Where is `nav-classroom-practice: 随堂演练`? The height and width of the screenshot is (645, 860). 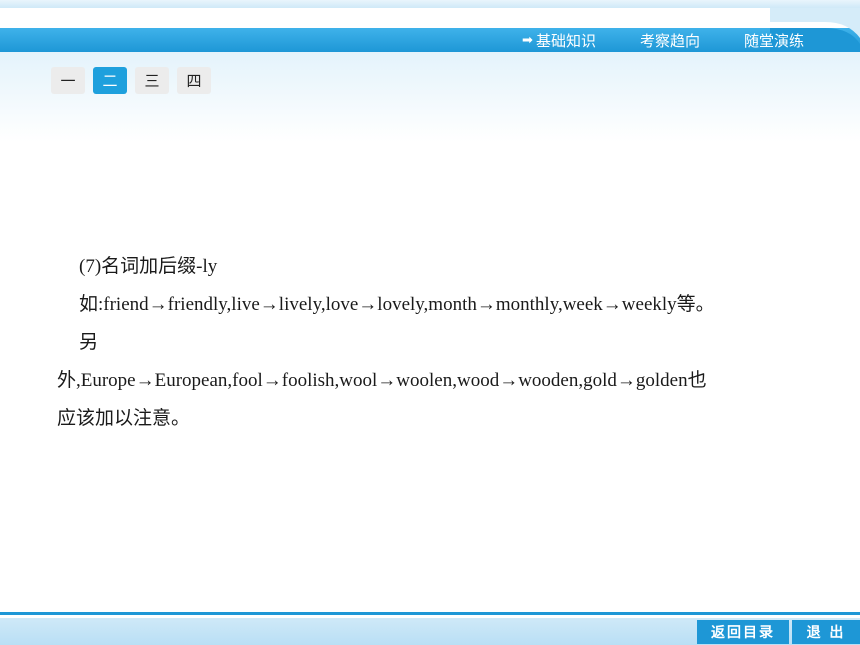
nav-classroom-practice: 随堂演练 is located at coordinates (774, 40).